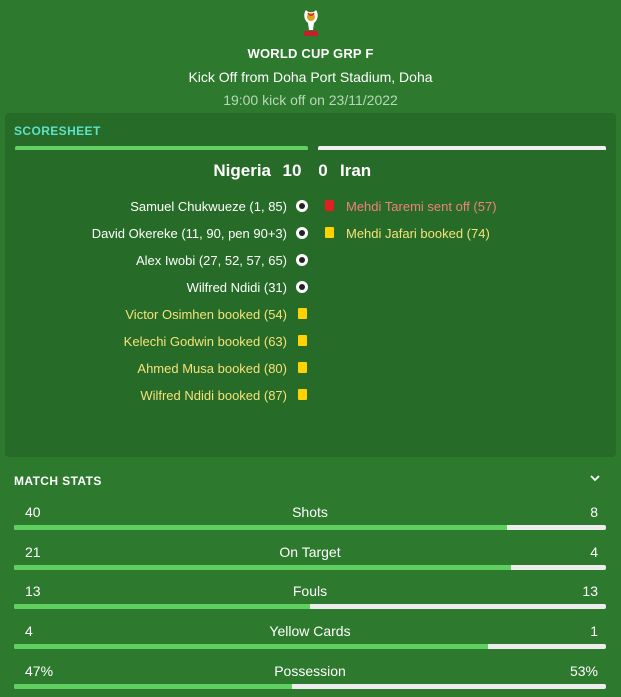 The width and height of the screenshot is (621, 697). I want to click on event-text: Mehdi Taremi sent off (57), so click(421, 206).